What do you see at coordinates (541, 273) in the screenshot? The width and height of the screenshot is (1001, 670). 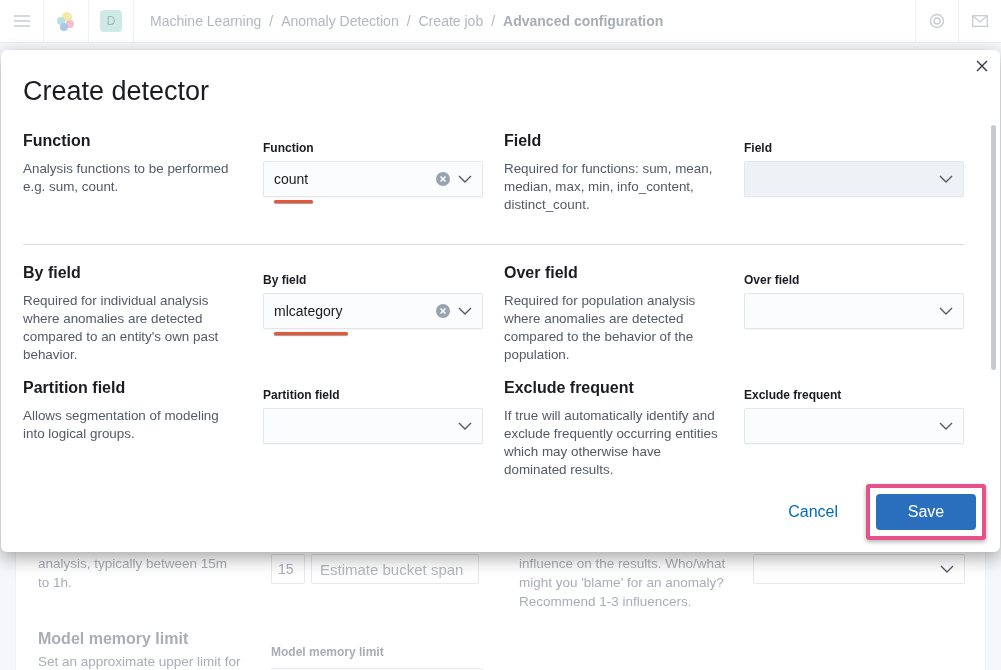 I see `section-heading: Over field` at bounding box center [541, 273].